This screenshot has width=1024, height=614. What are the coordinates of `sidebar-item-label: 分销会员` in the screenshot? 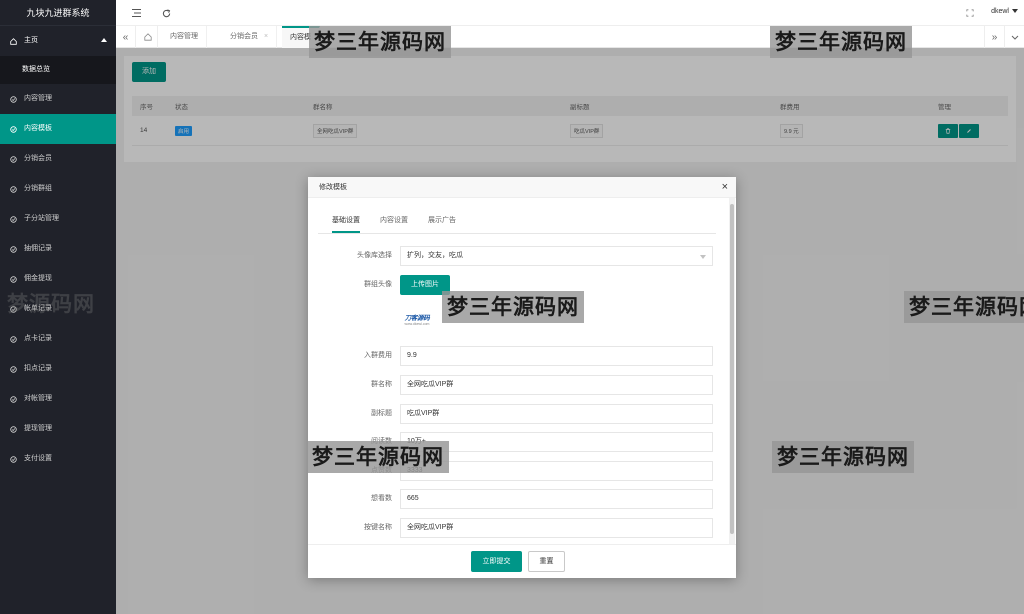 It's located at (38, 158).